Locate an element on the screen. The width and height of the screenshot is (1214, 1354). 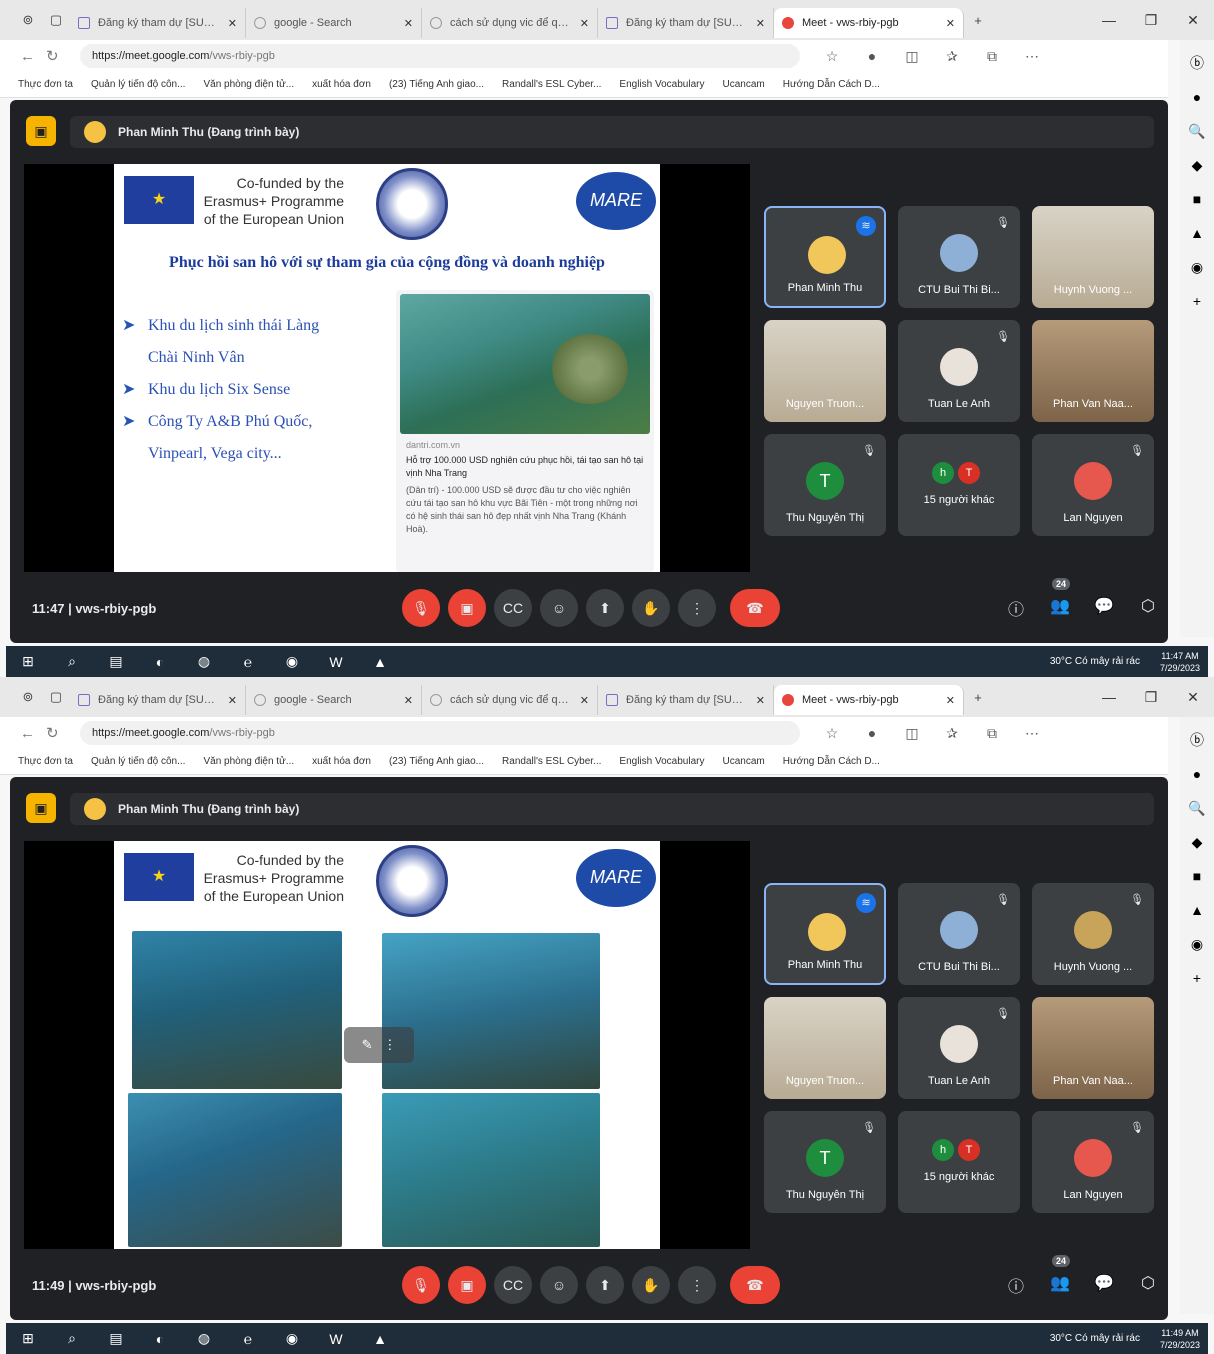
chrome-icon: ◍ is located at coordinates (204, 661).